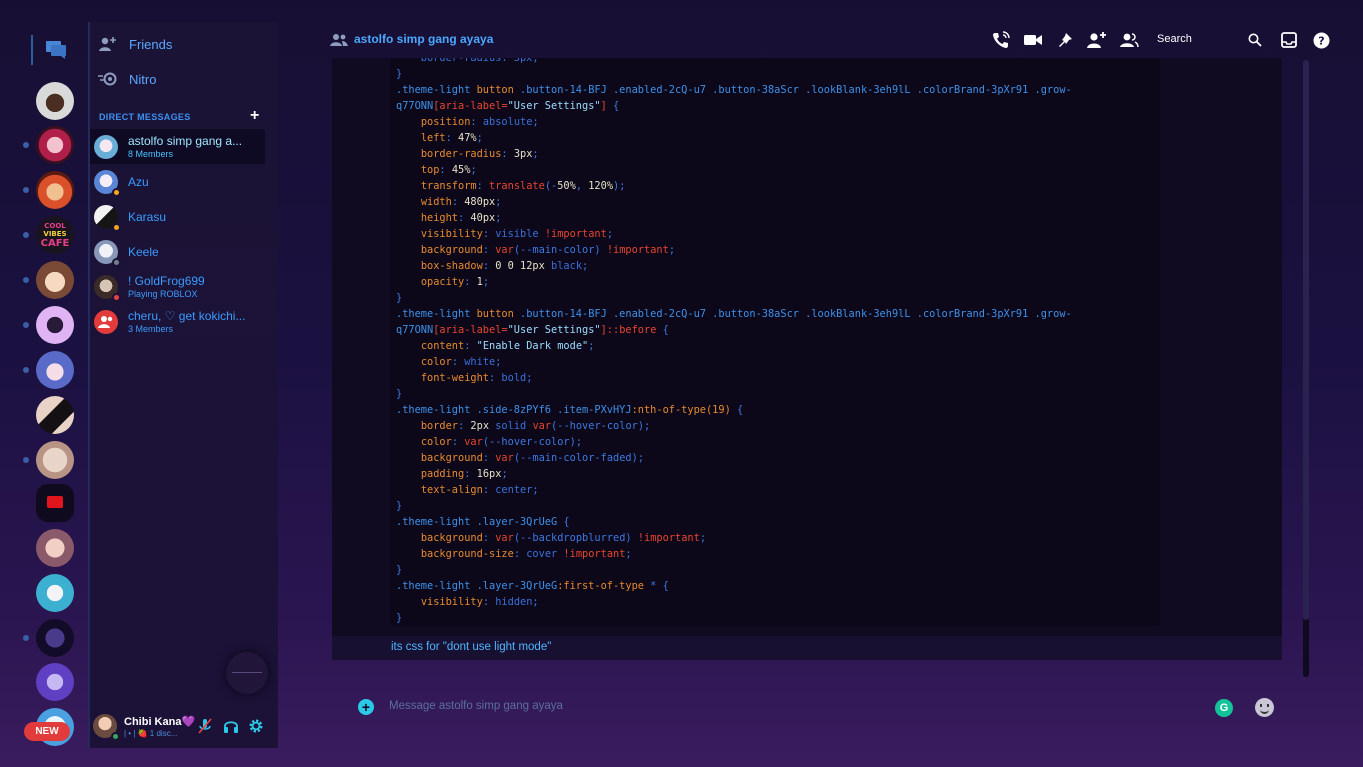 This screenshot has width=1363, height=767. I want to click on deafen-button, so click(231, 727).